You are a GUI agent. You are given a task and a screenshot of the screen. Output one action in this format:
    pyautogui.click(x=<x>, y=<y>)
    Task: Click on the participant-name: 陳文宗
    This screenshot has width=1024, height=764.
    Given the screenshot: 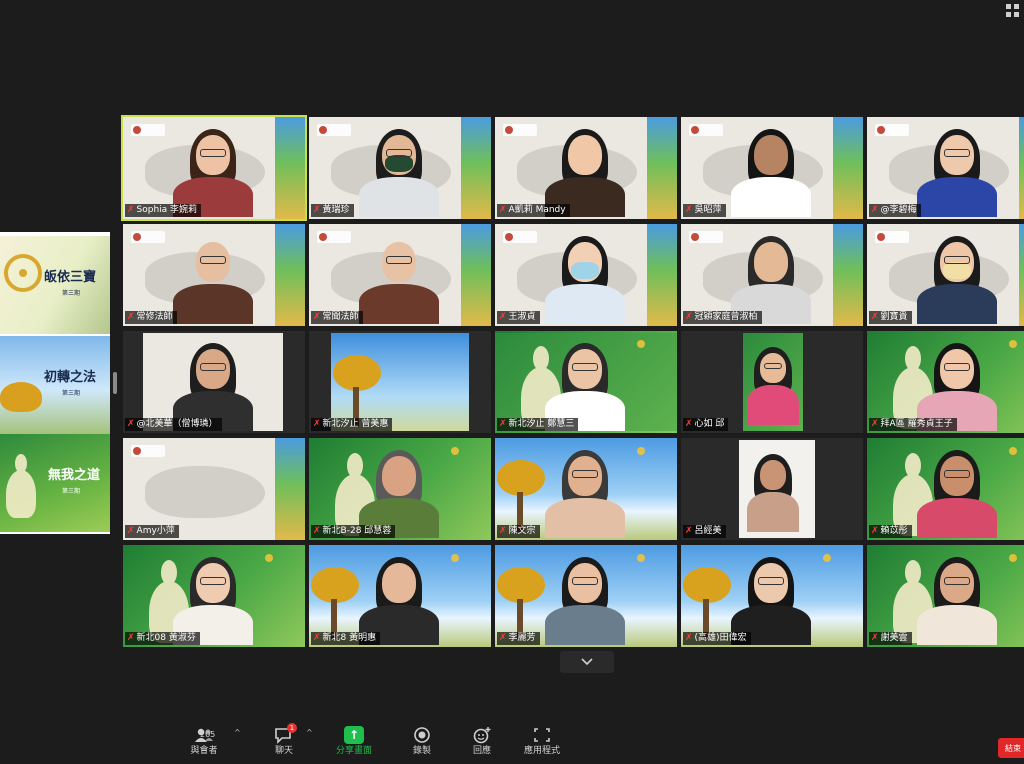 What is the action you would take?
    pyautogui.click(x=522, y=531)
    